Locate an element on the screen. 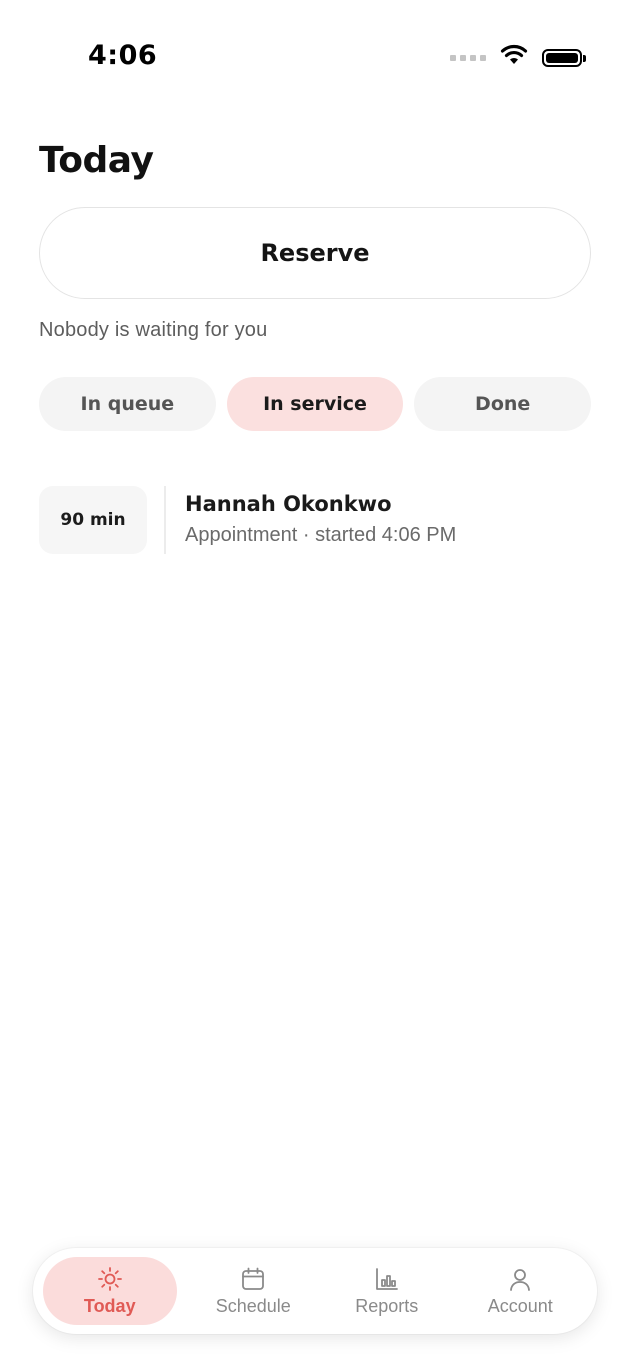  calendar-icon is located at coordinates (253, 1279).